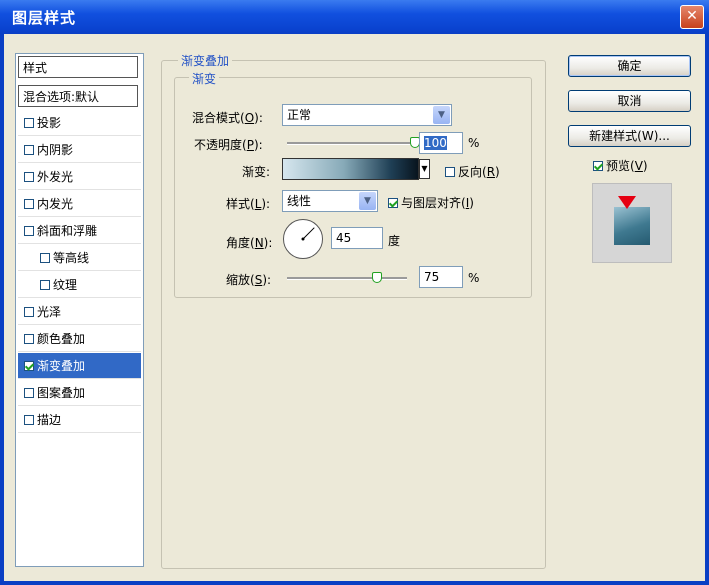 This screenshot has height=585, width=709. What do you see at coordinates (204, 78) in the screenshot?
I see `subgroup-title: 渐变` at bounding box center [204, 78].